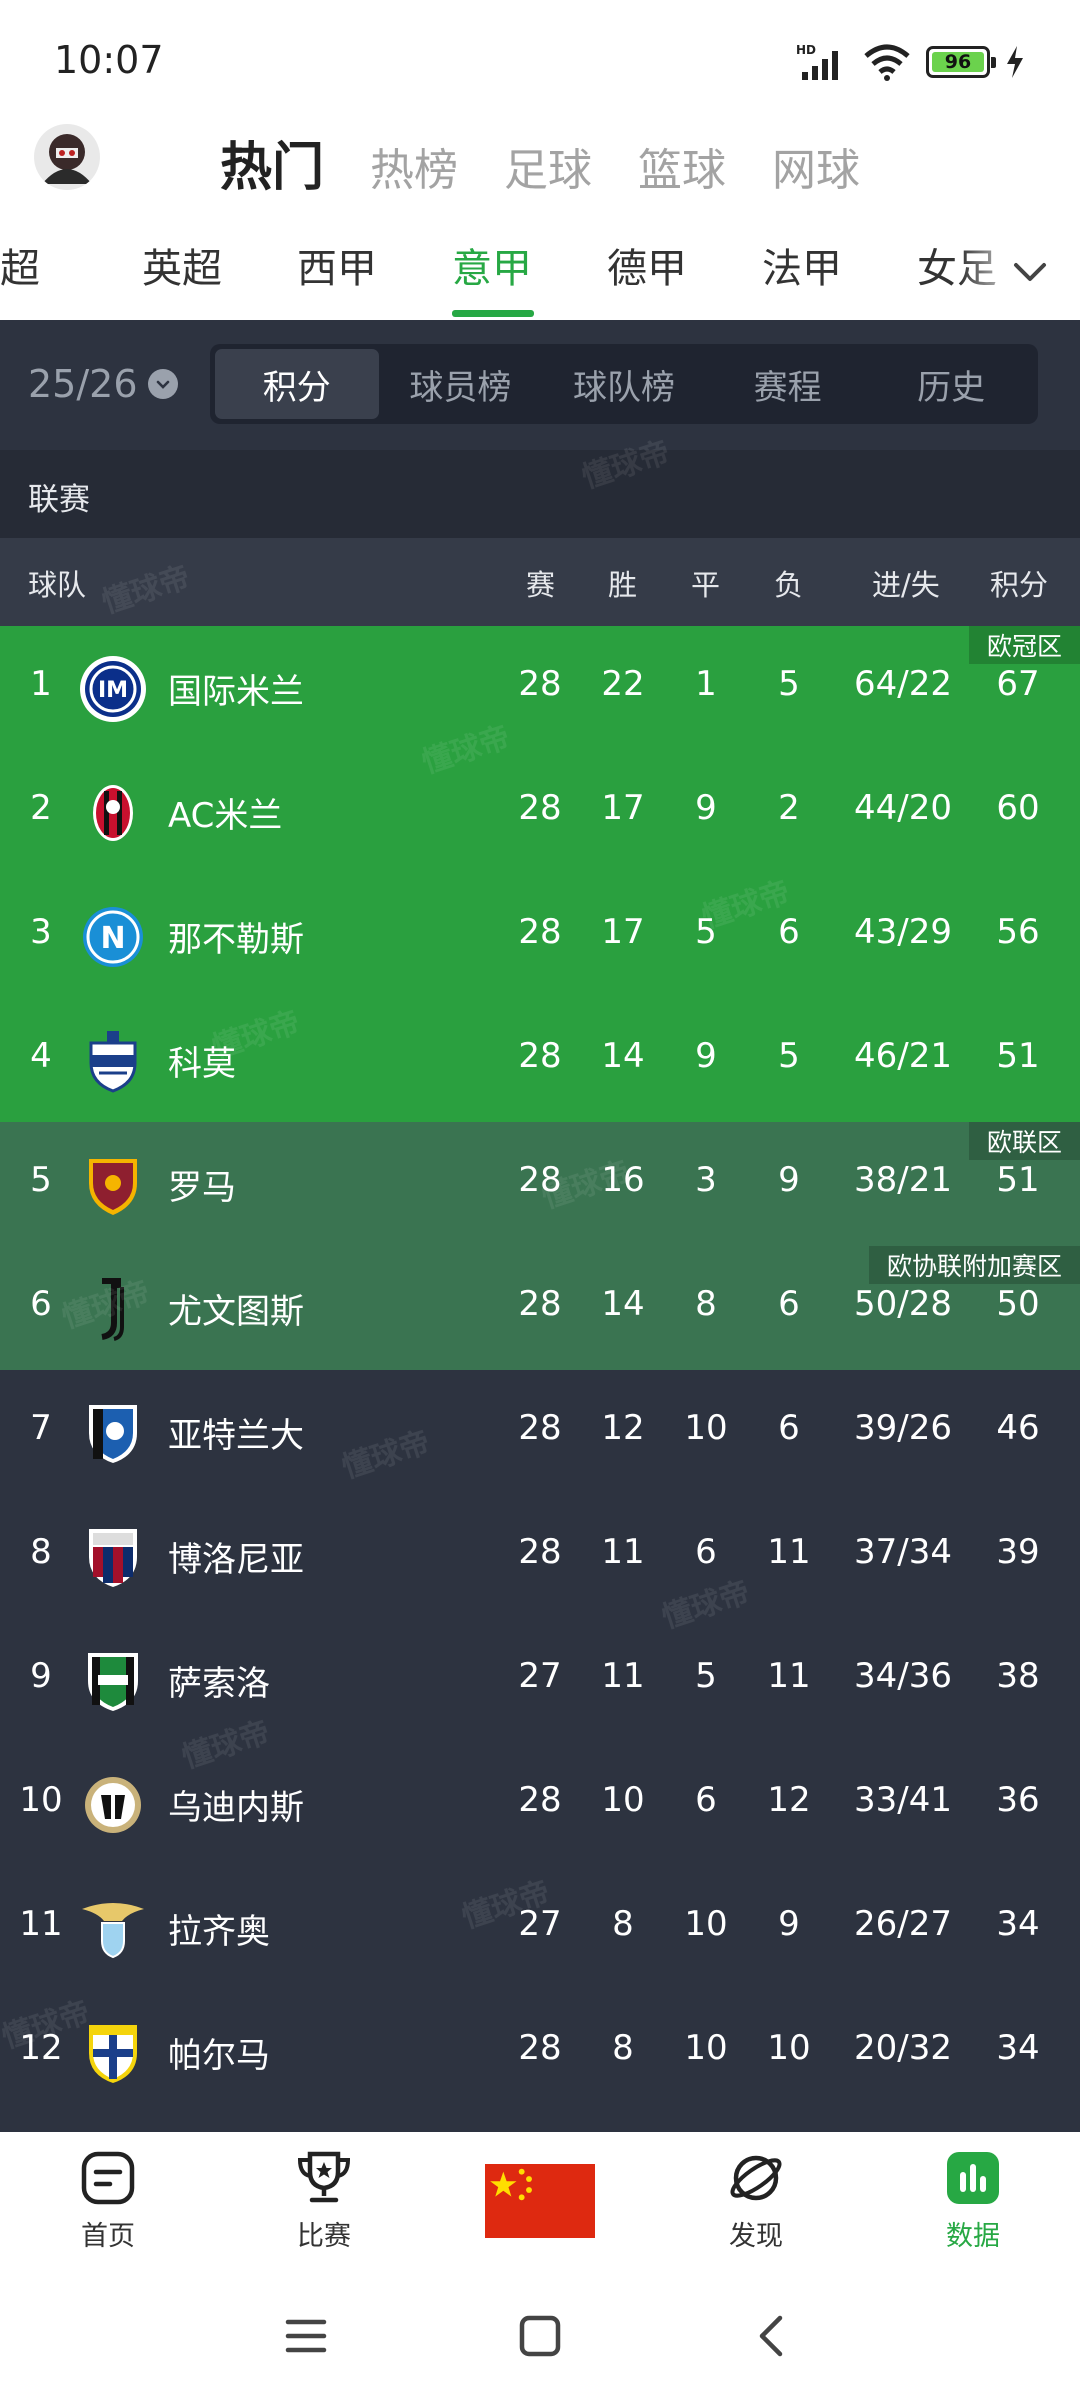  I want to click on league-tab-ligue1: 法甲, so click(802, 265).